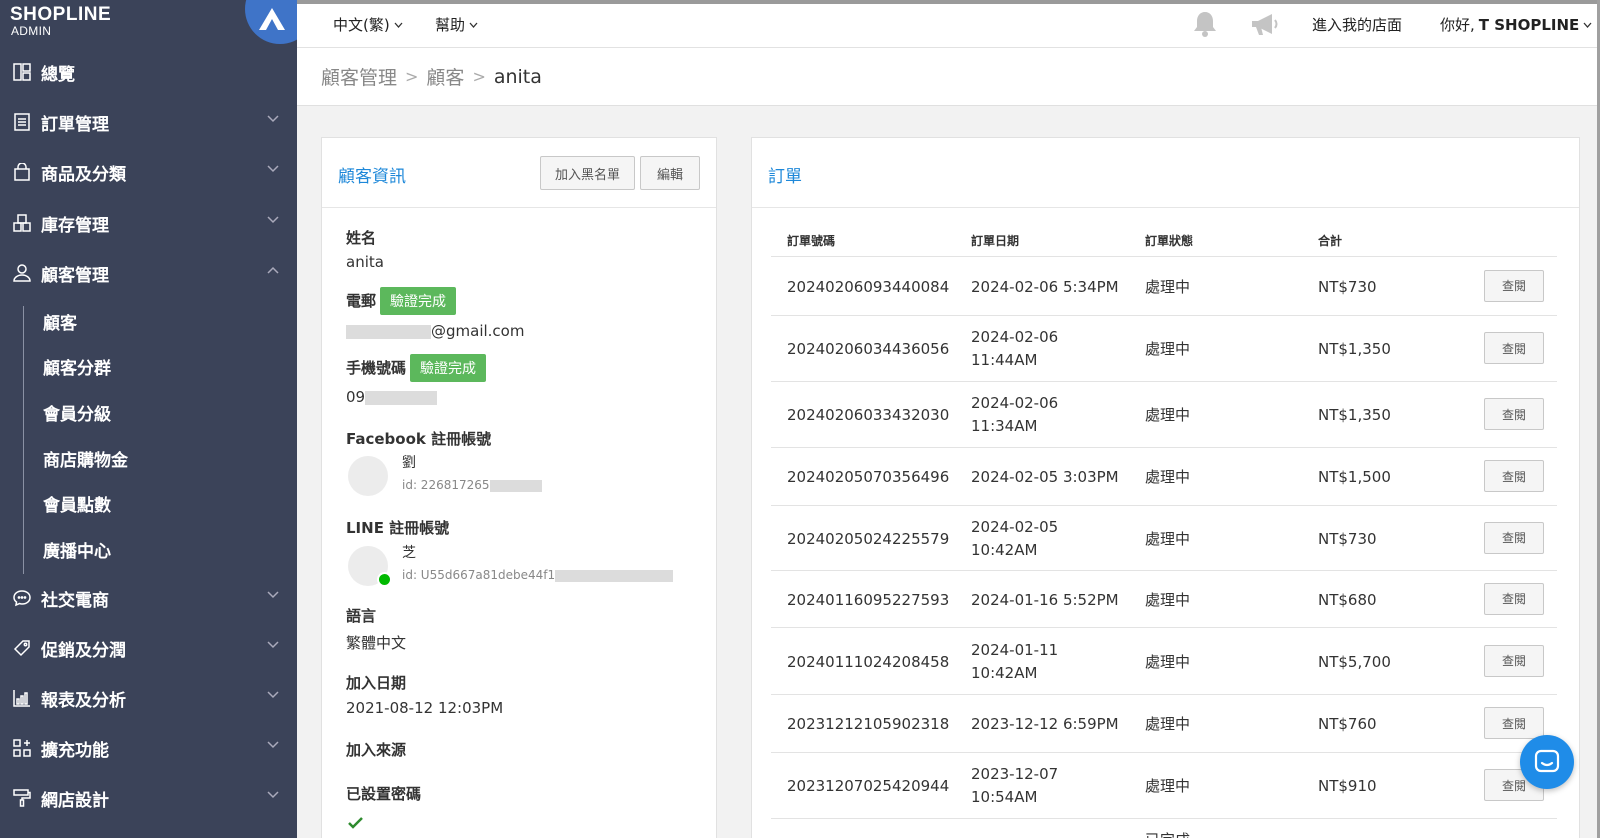 The width and height of the screenshot is (1600, 838). I want to click on sidebar-item-label: 商品及分類, so click(83, 174).